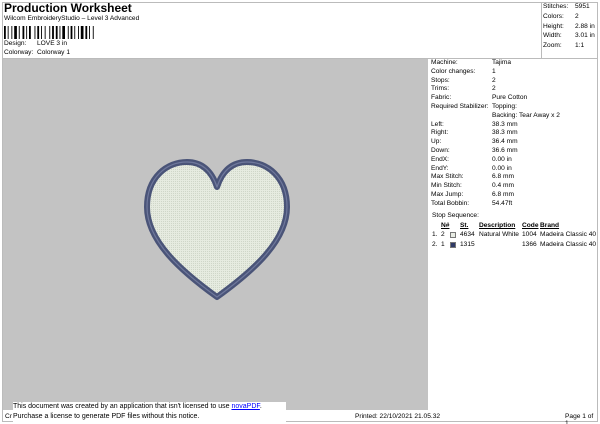 This screenshot has width=600, height=424. I want to click on property-row: Down: 36.6 mm, so click(514, 151).